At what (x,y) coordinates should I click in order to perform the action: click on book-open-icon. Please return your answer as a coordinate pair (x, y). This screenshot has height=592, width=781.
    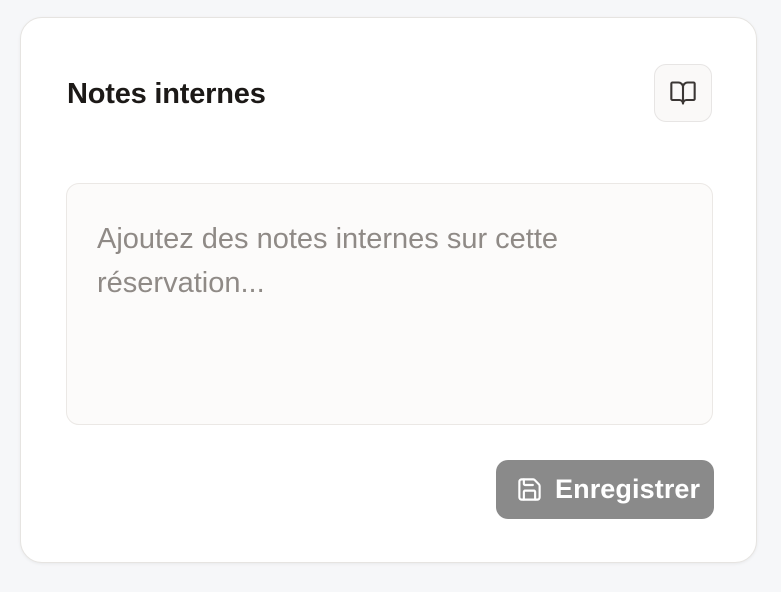
    Looking at the image, I should click on (683, 93).